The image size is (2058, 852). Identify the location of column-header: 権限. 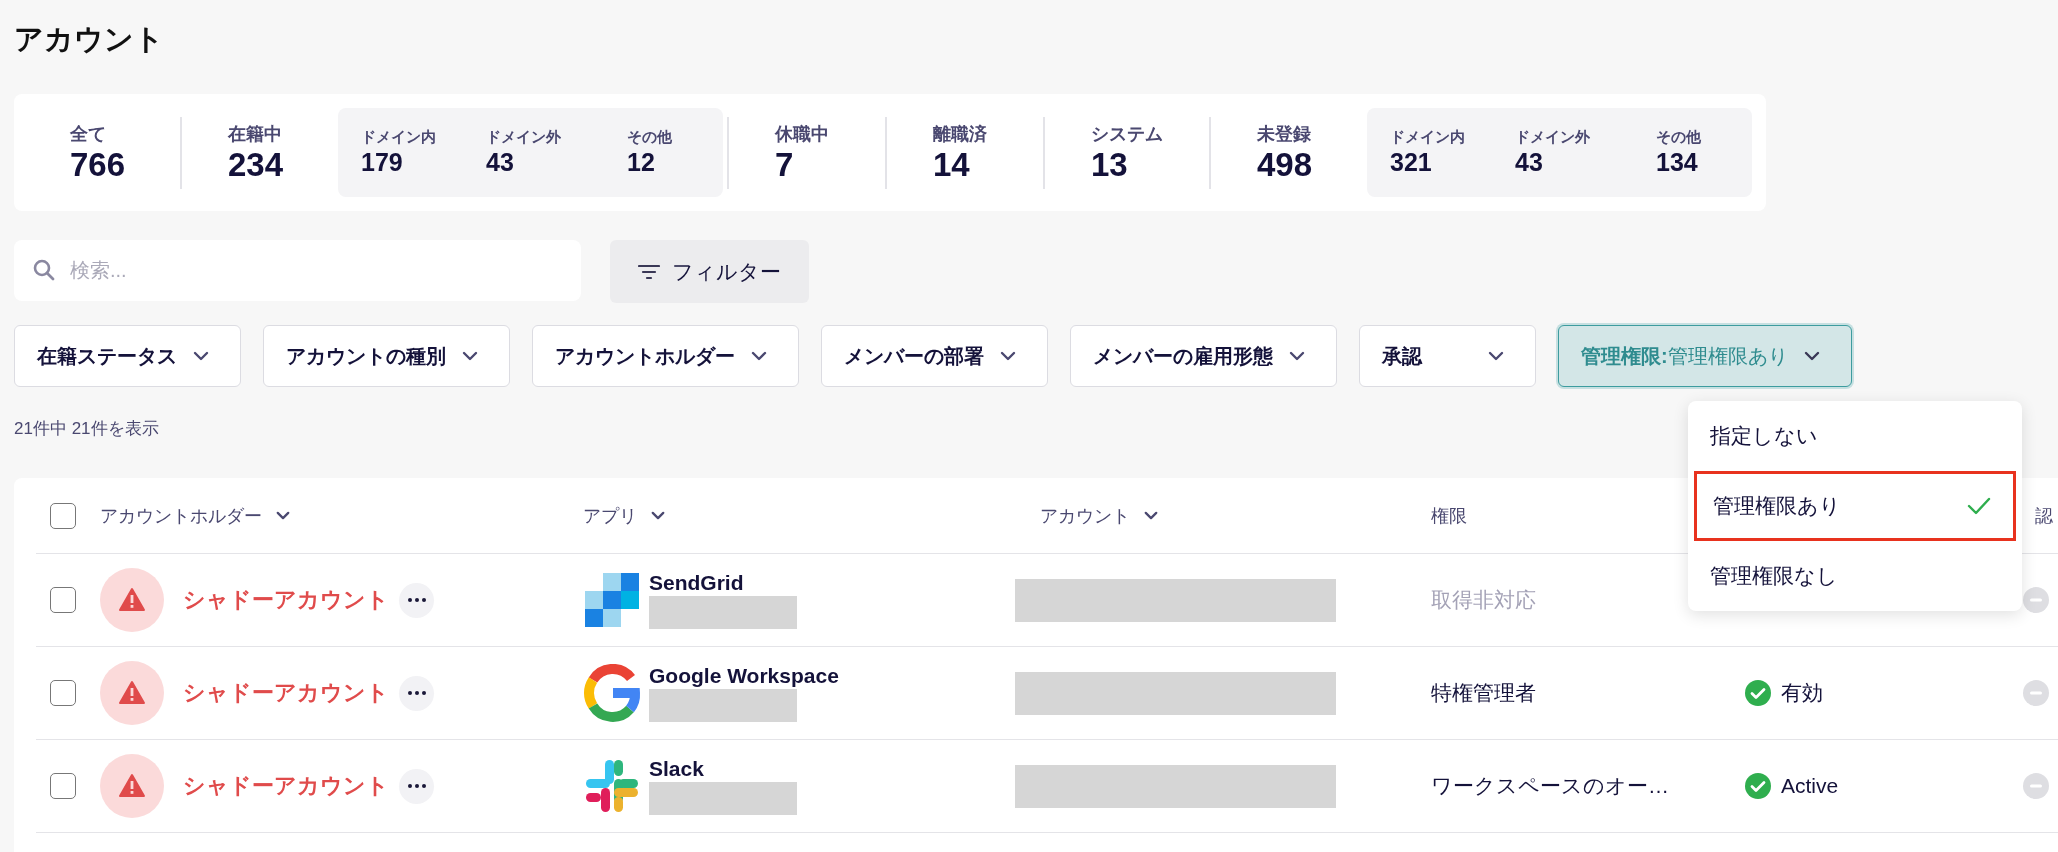
(1449, 515).